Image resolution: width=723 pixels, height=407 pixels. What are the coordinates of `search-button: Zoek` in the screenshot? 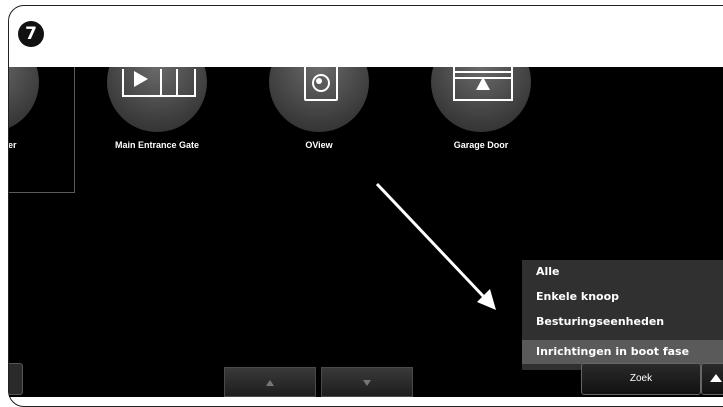 It's located at (641, 379).